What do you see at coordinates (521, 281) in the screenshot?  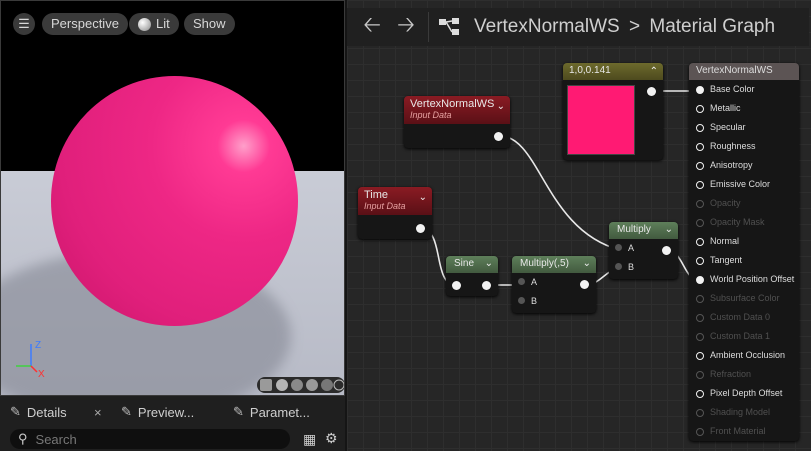 I see `multiply5-pin-a` at bounding box center [521, 281].